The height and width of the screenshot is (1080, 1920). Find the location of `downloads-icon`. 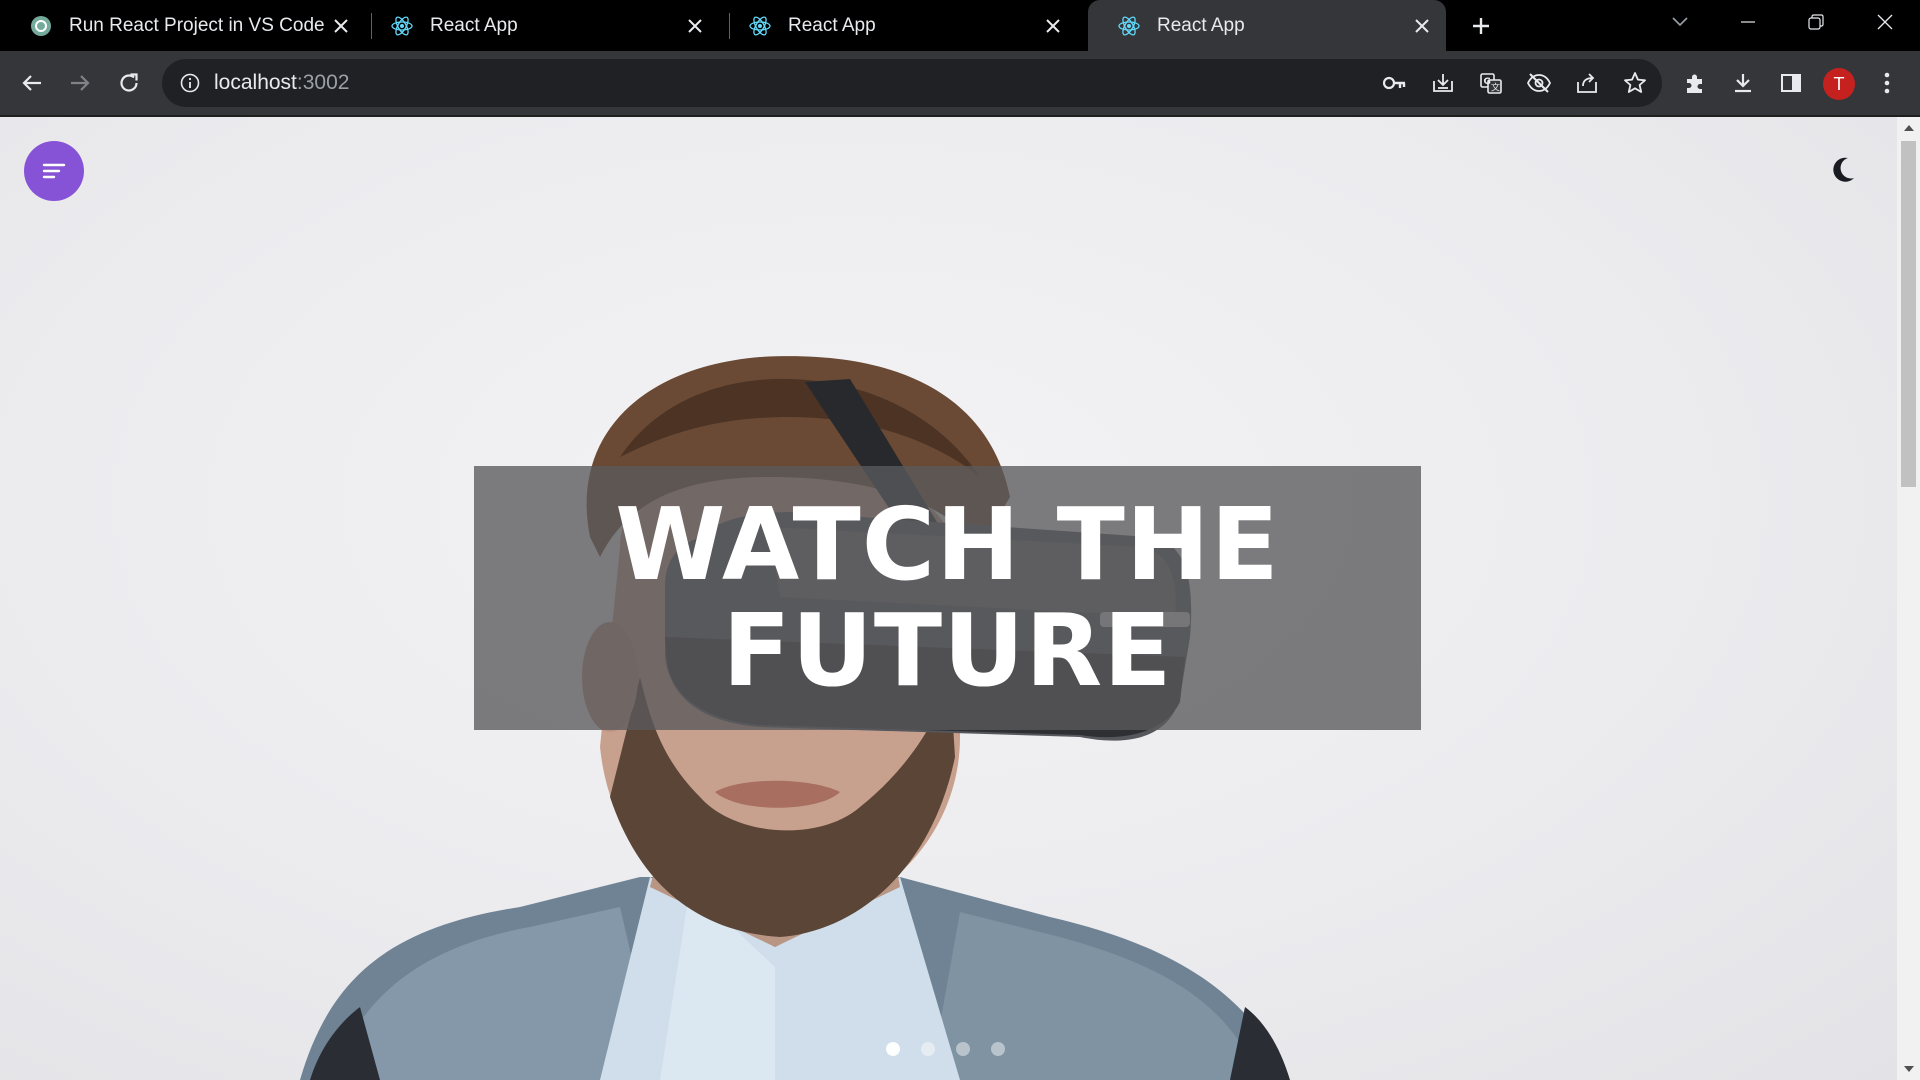

downloads-icon is located at coordinates (1743, 83).